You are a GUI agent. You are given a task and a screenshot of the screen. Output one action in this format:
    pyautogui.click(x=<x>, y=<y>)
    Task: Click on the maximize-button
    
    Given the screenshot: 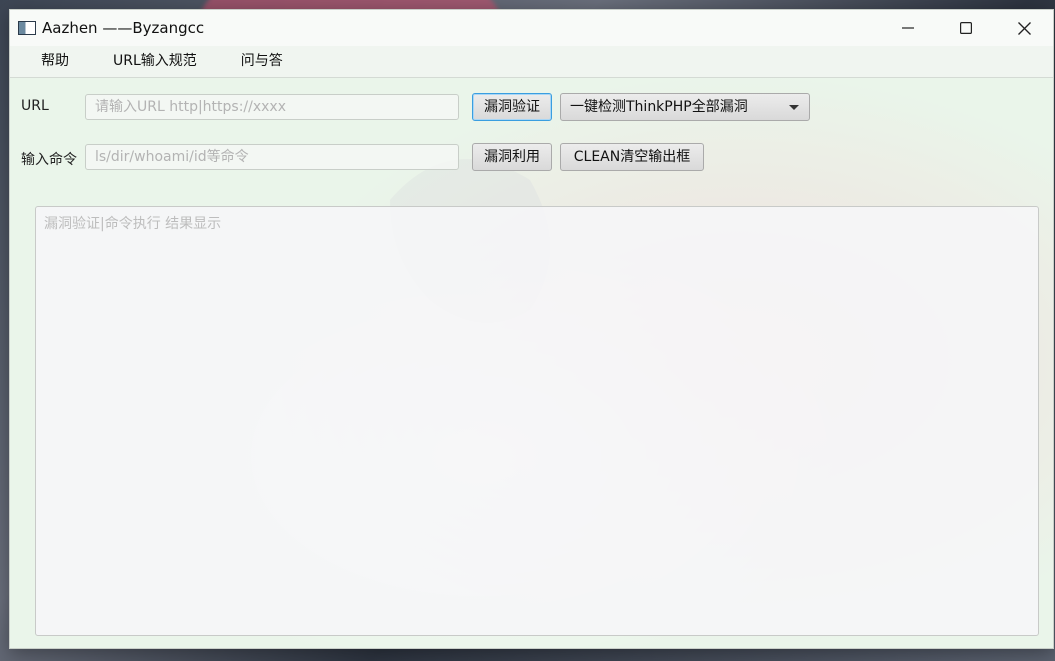 What is the action you would take?
    pyautogui.click(x=966, y=28)
    